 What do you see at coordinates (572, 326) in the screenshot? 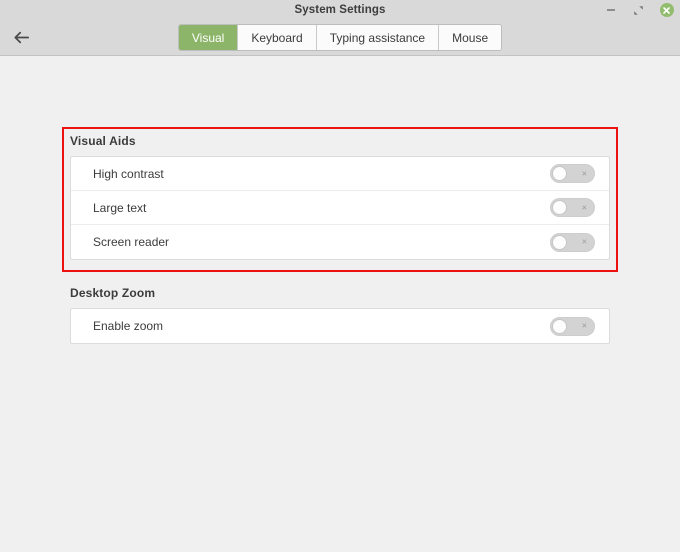
I see `toggle-enable-zoom: ×` at bounding box center [572, 326].